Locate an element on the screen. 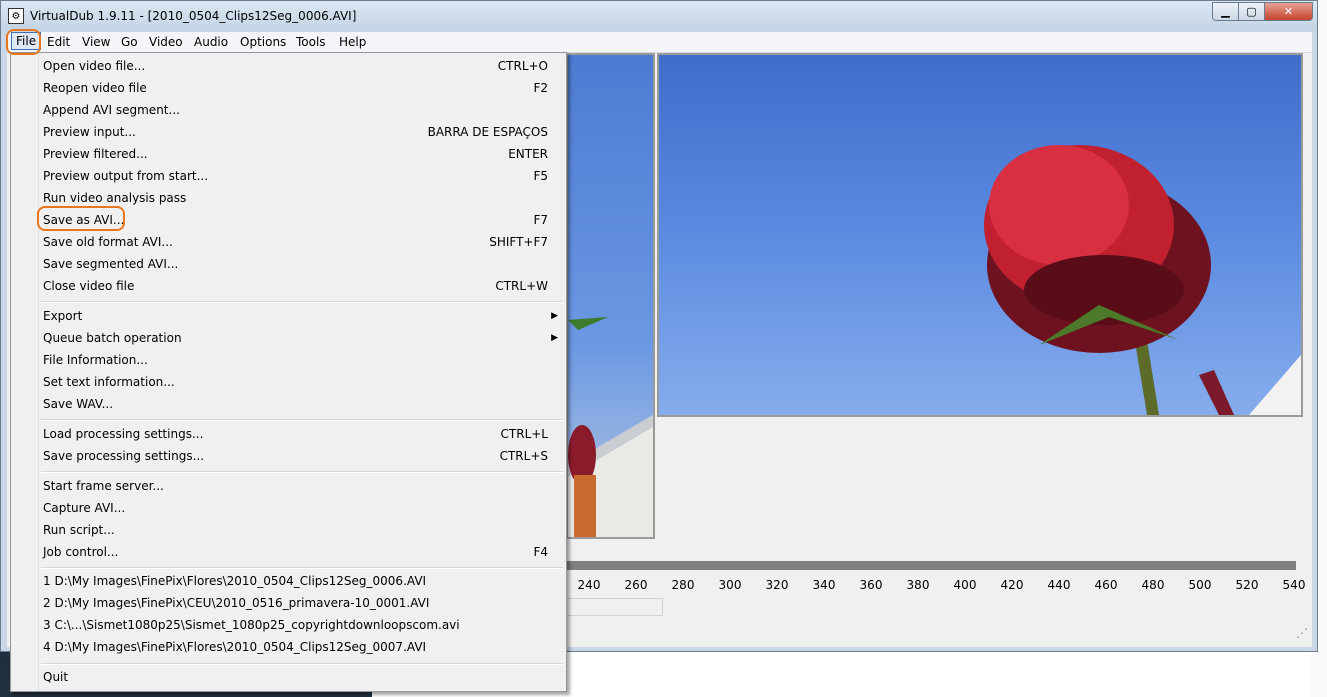 Image resolution: width=1327 pixels, height=697 pixels. menu-item-save-old-format-avi: Save old format AVI... SHIFT+F7 is located at coordinates (295, 242).